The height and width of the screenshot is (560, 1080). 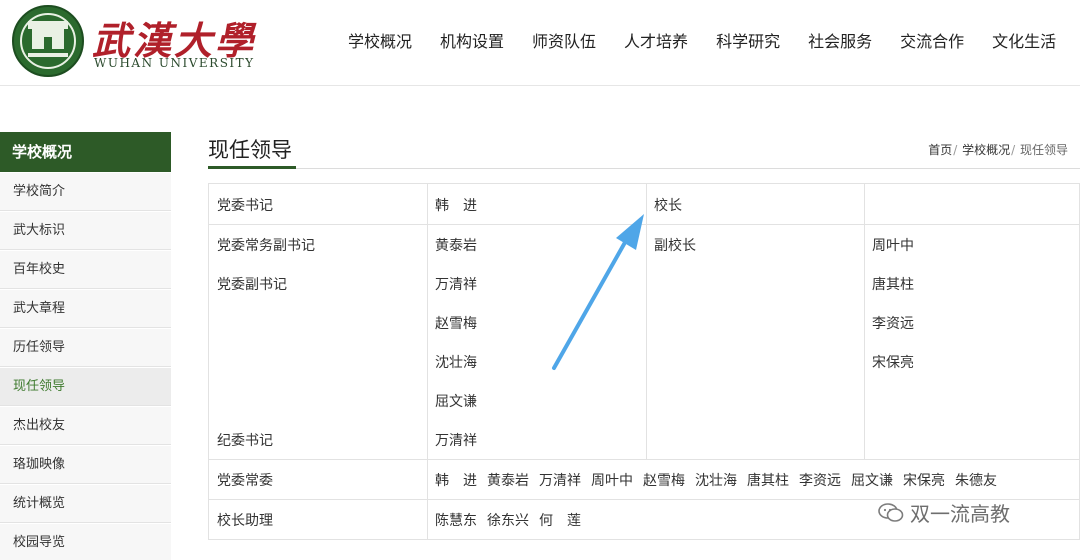 I want to click on breadcrumb-home: 首页, so click(x=940, y=150).